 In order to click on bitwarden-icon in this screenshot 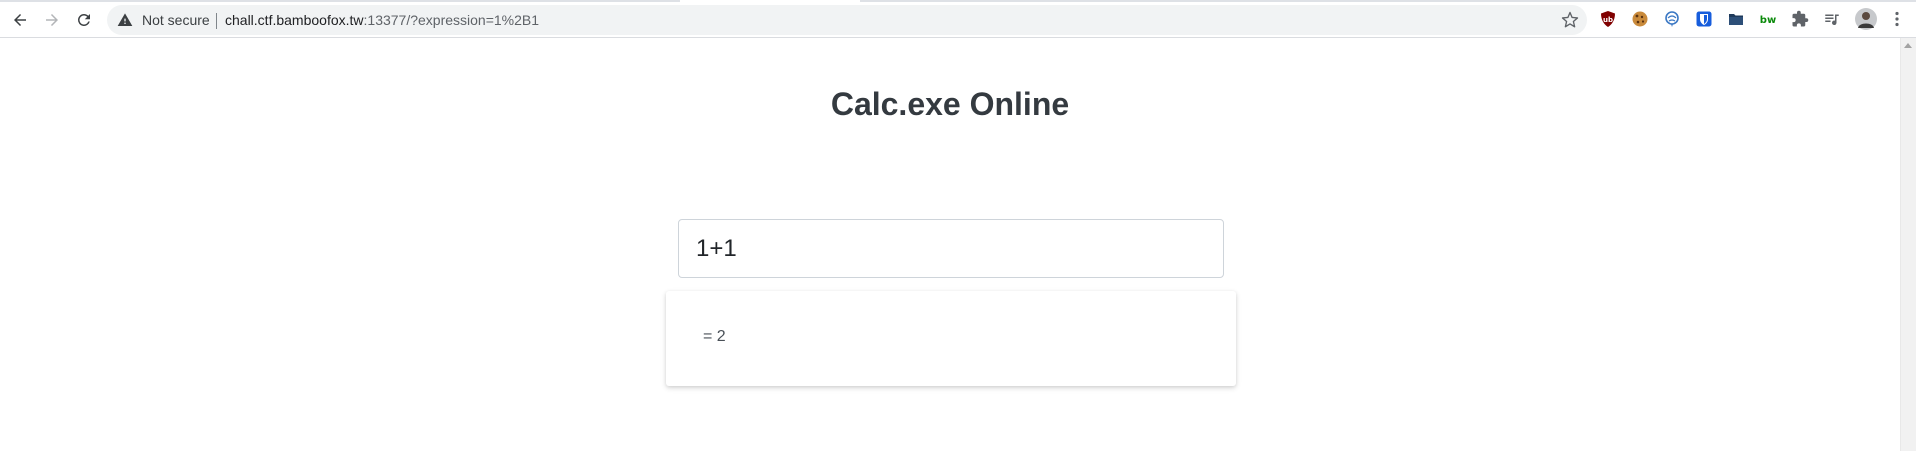, I will do `click(1704, 19)`.